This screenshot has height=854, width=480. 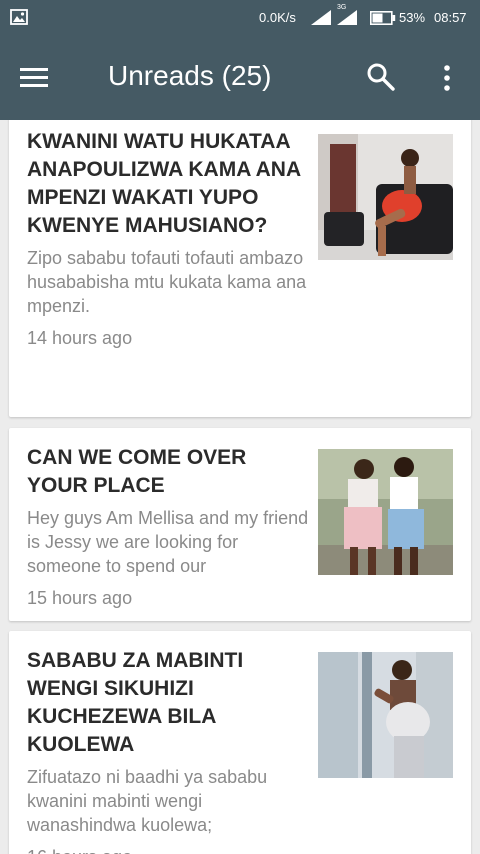 What do you see at coordinates (137, 471) in the screenshot?
I see `article-headline: CAN WE COME OVER YOUR PLACE` at bounding box center [137, 471].